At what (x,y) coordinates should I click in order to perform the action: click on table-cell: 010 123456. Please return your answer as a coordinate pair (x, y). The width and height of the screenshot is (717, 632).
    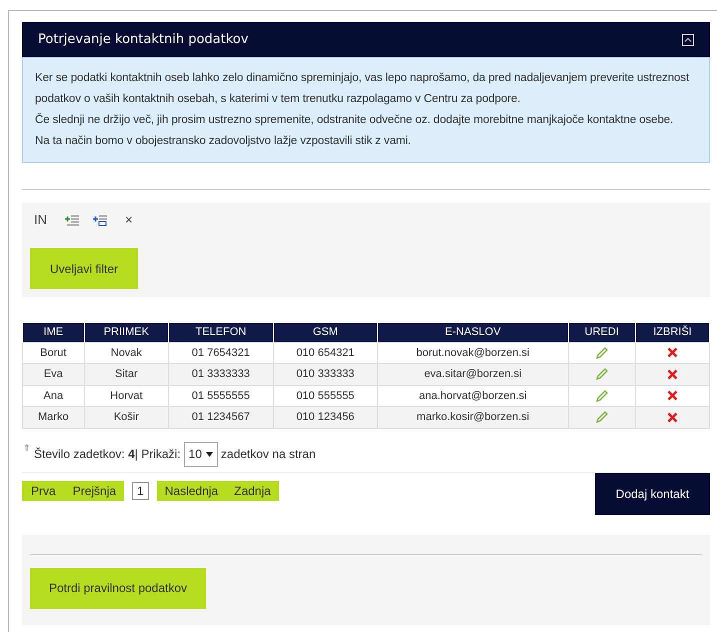
    Looking at the image, I should click on (325, 417).